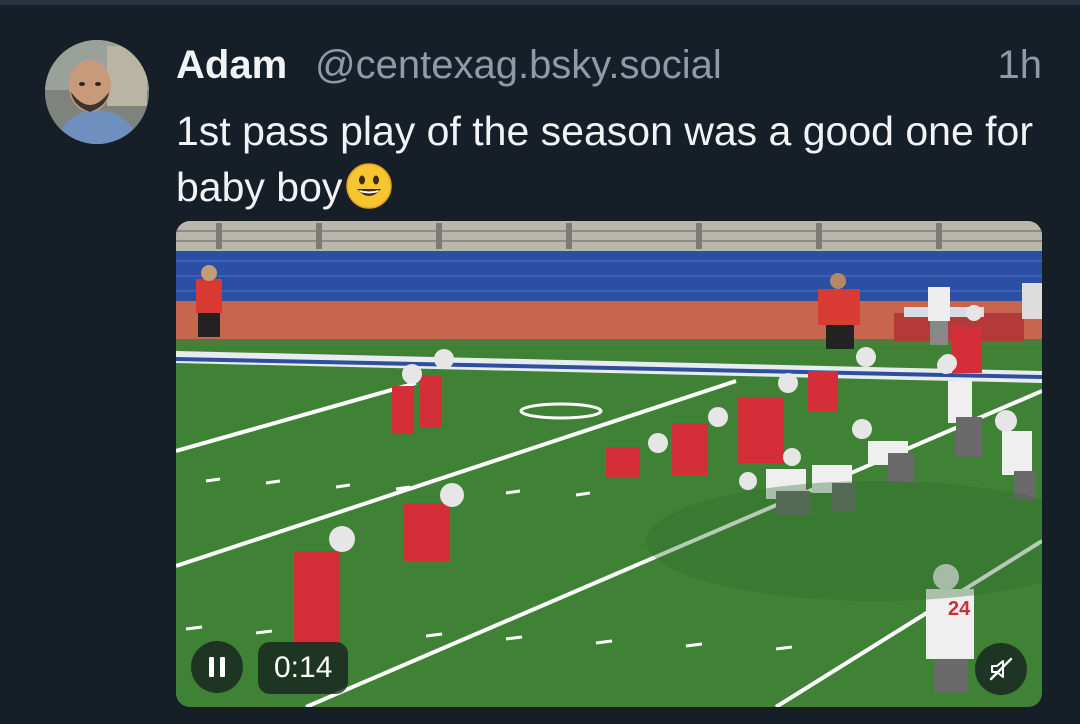 This screenshot has width=1080, height=724. I want to click on post-timestamp: 1h, so click(1020, 65).